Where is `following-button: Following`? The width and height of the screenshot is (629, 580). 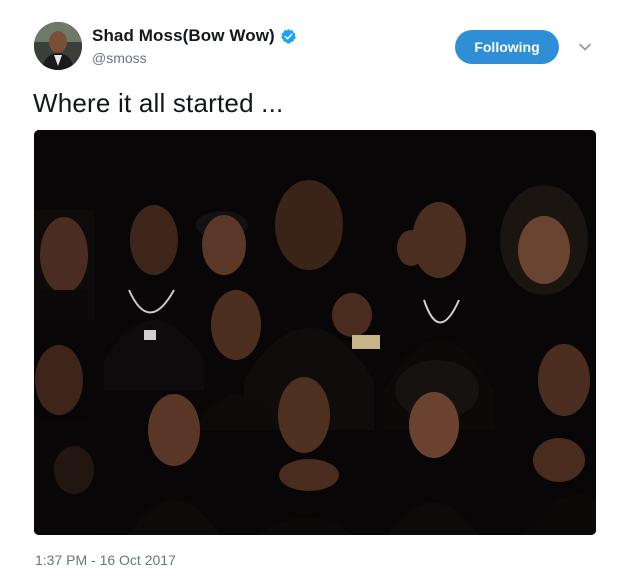
following-button: Following is located at coordinates (507, 47).